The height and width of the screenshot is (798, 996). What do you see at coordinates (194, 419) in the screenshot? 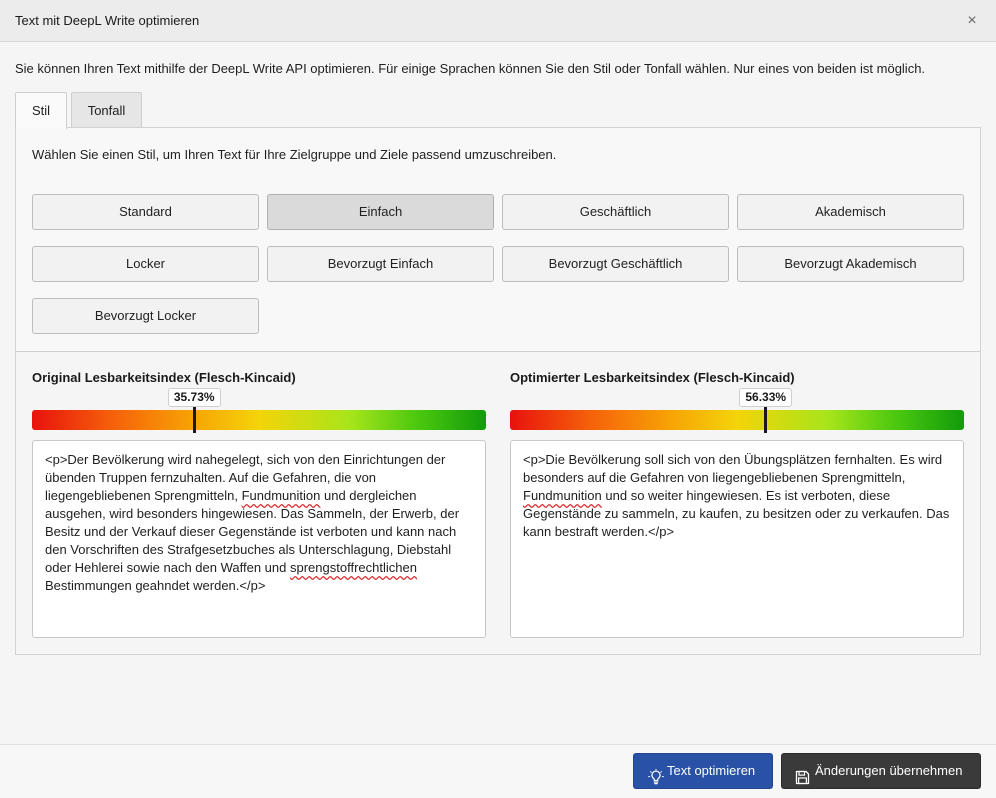
I see `original-readability-marker` at bounding box center [194, 419].